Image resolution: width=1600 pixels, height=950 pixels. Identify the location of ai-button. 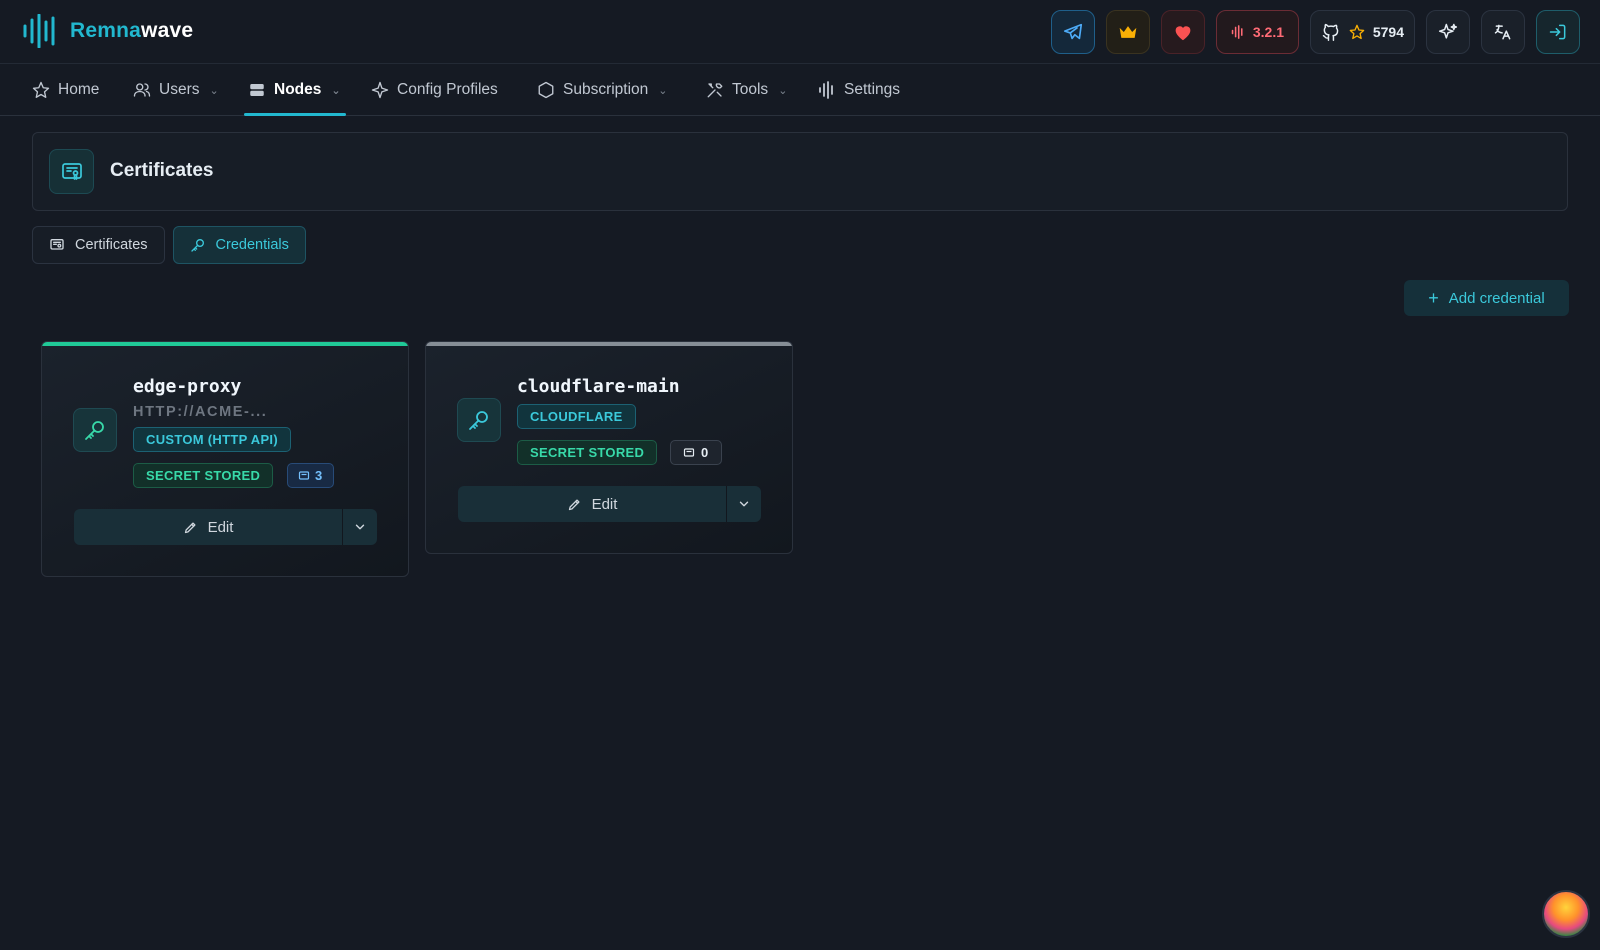
(1448, 32).